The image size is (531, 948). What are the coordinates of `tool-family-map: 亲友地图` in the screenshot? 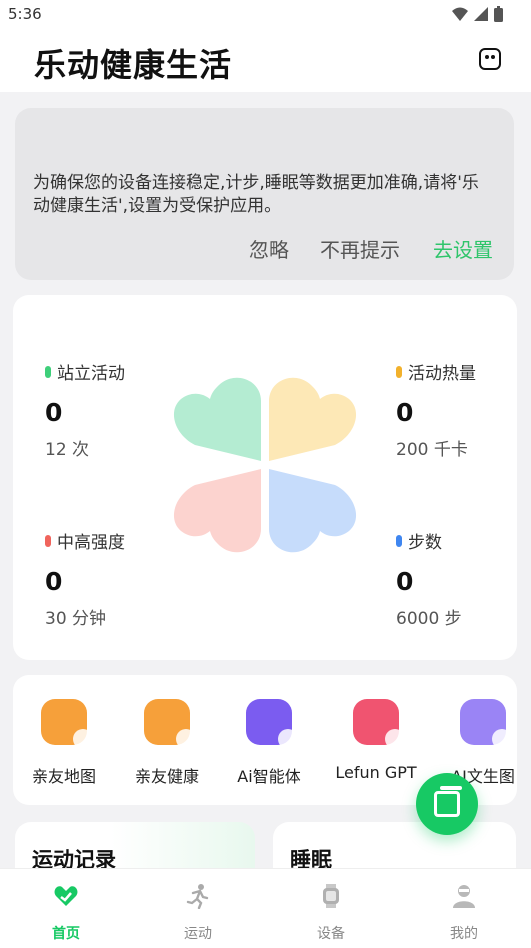 It's located at (64, 743).